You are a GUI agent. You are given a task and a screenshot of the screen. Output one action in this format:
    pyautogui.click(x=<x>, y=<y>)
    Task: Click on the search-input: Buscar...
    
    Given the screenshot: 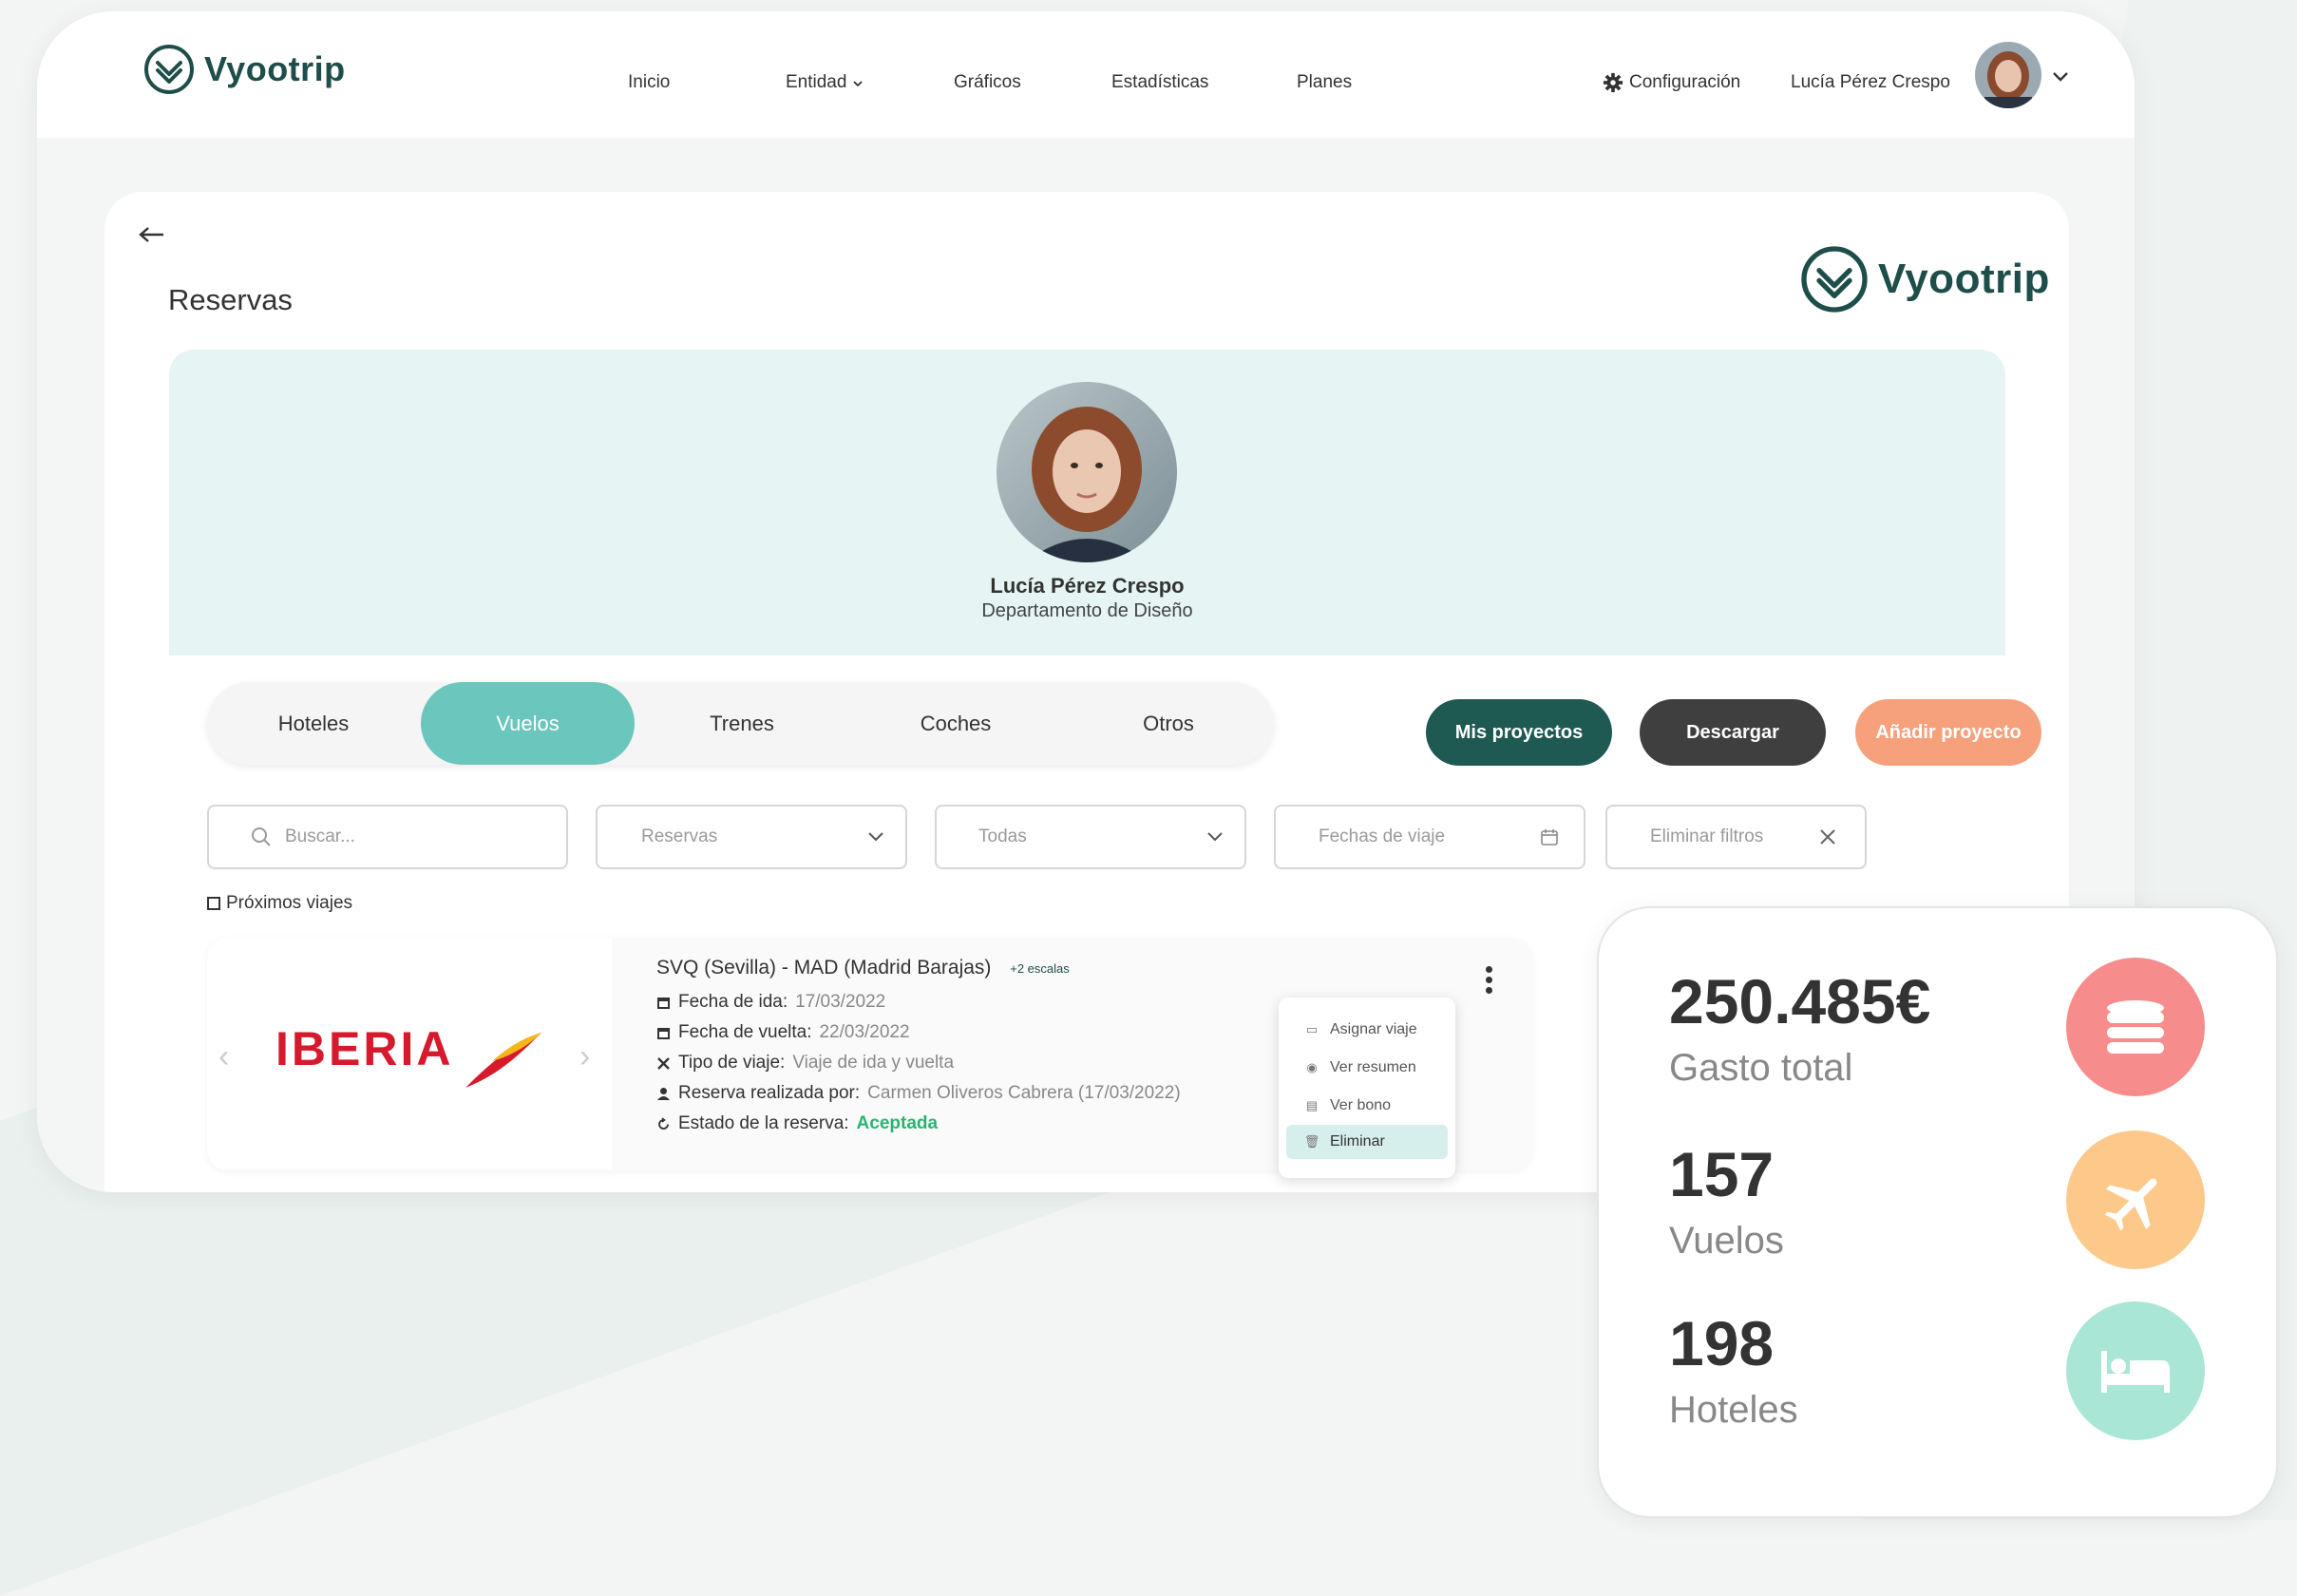 What is the action you would take?
    pyautogui.click(x=387, y=837)
    